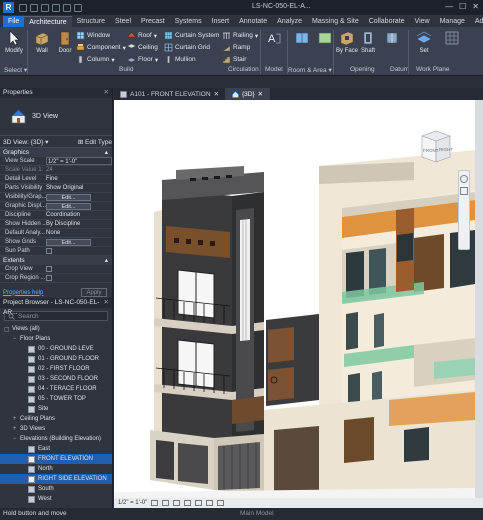 Image resolution: width=483 pixels, height=520 pixels. Describe the element at coordinates (216, 94) in the screenshot. I see `close-tab-icon: ✕` at that location.